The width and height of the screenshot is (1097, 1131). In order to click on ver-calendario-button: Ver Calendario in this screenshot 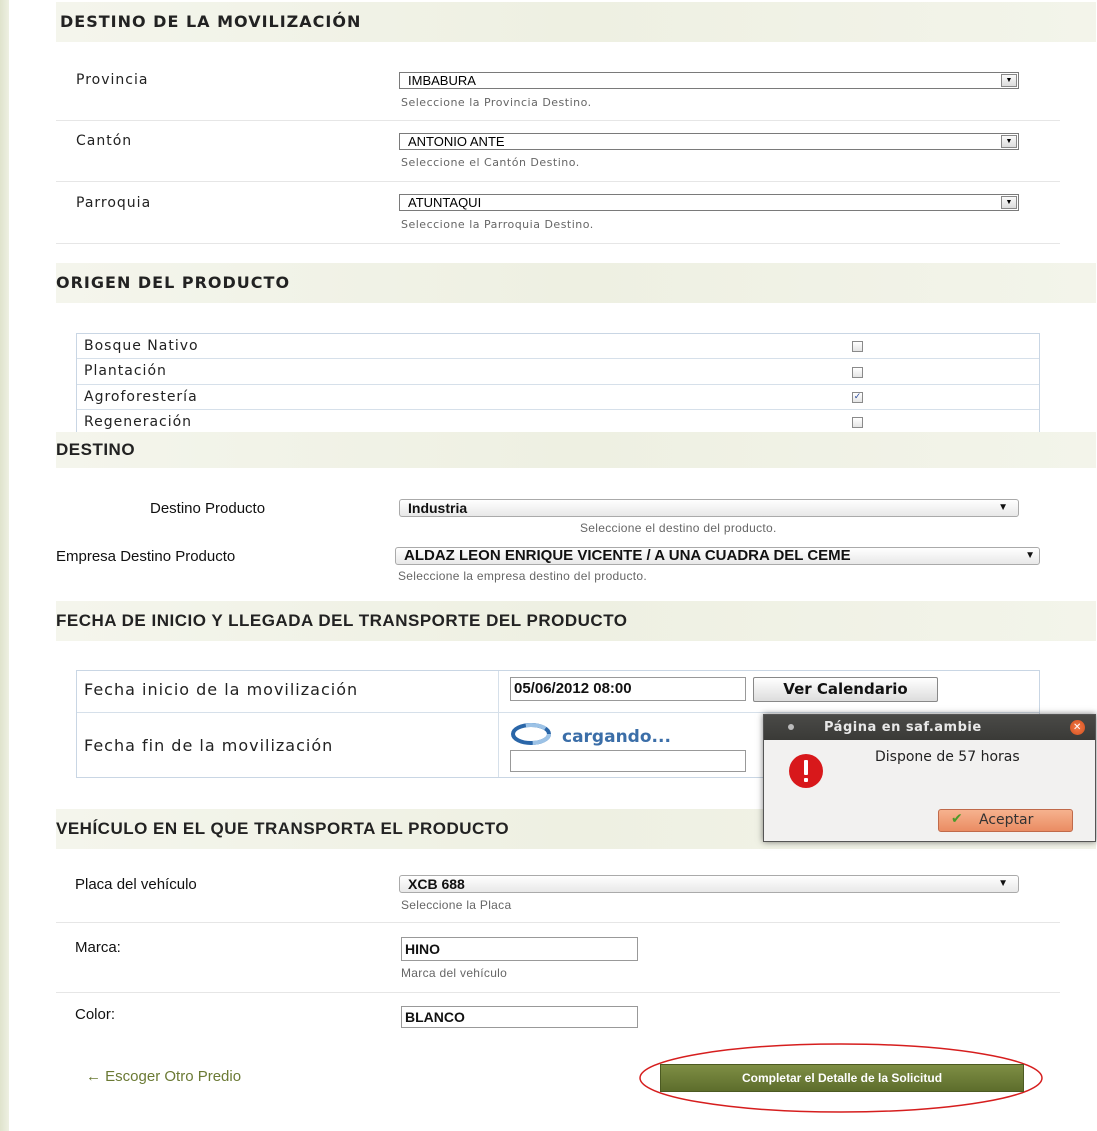, I will do `click(845, 689)`.